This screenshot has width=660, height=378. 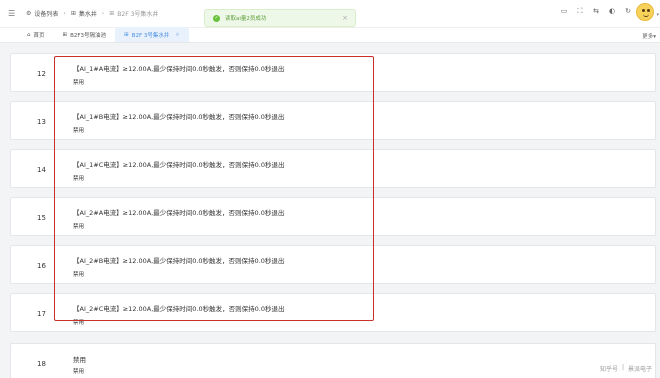 What do you see at coordinates (628, 11) in the screenshot?
I see `refresh-icon: ↻` at bounding box center [628, 11].